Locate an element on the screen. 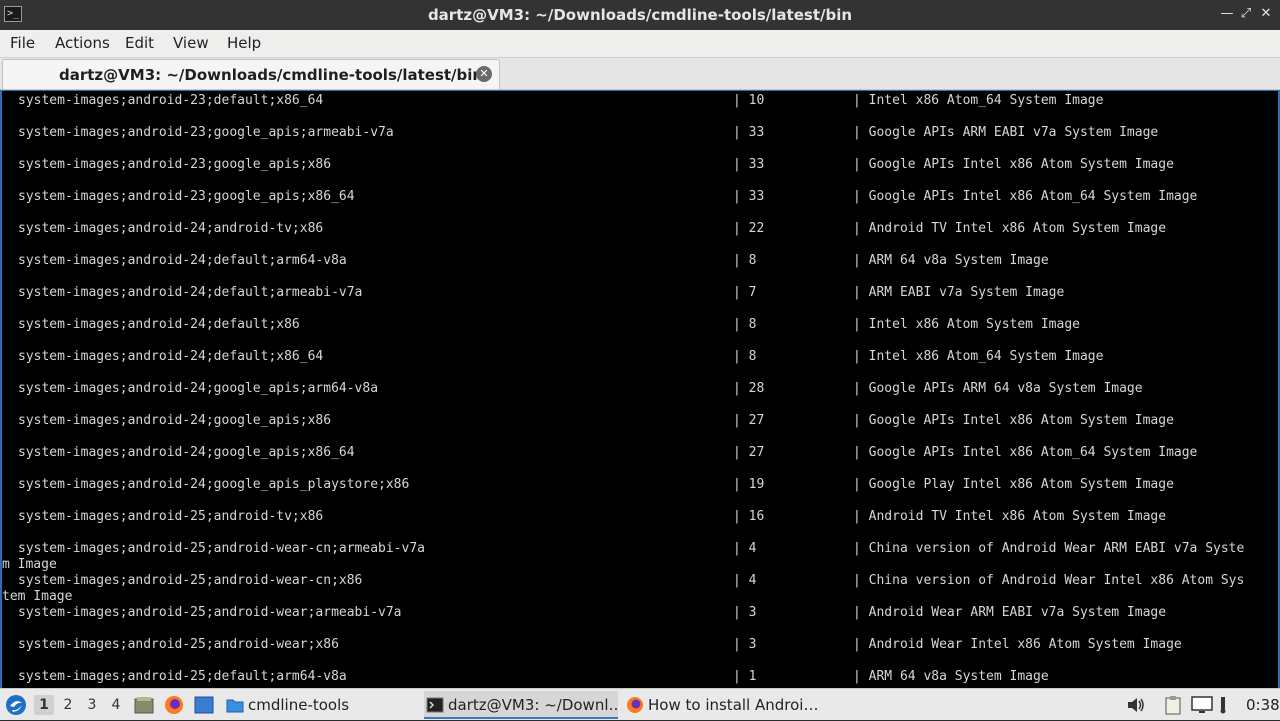  tab-close-icon: ✕ is located at coordinates (484, 74).